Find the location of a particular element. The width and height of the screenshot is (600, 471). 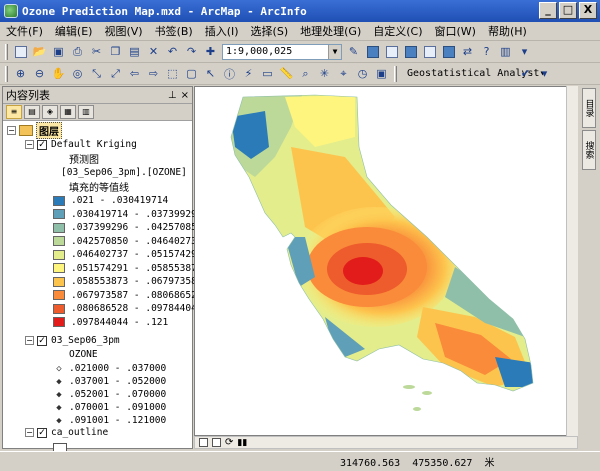

layers-group: − 图层 is located at coordinates (34, 130).